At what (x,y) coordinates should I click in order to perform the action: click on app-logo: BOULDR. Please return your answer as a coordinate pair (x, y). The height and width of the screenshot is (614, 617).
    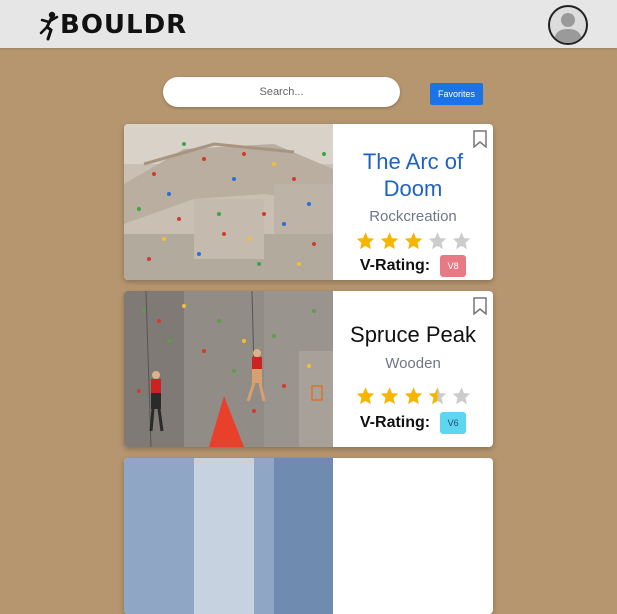
    Looking at the image, I should click on (112, 25).